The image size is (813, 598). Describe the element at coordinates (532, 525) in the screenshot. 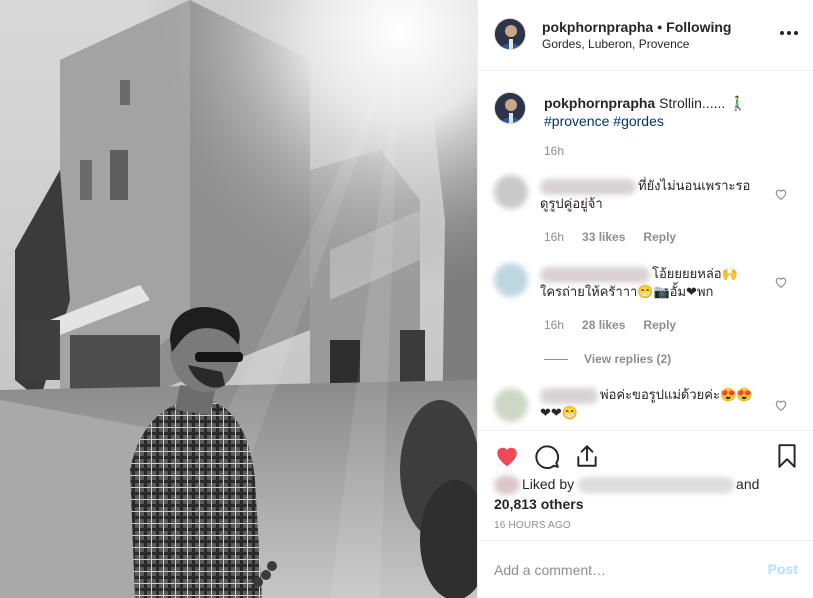

I see `post-timestamp: 16 HOURS AGO` at that location.